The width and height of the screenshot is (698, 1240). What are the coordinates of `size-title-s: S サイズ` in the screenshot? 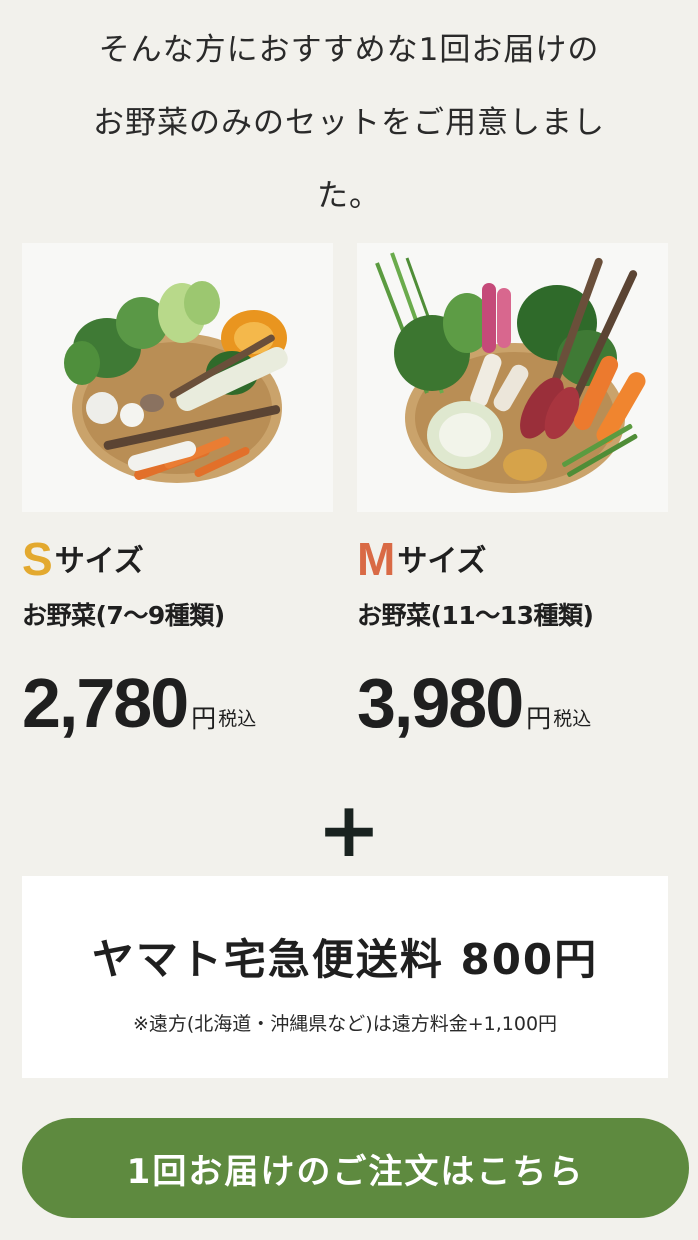 It's located at (177, 557).